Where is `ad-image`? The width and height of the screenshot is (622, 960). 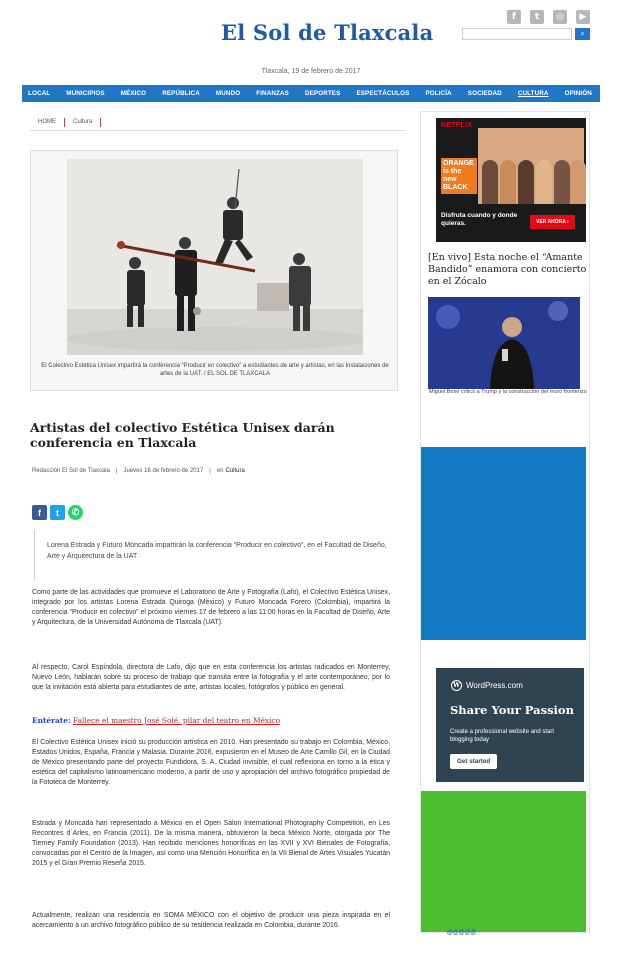
ad-image is located at coordinates (532, 166).